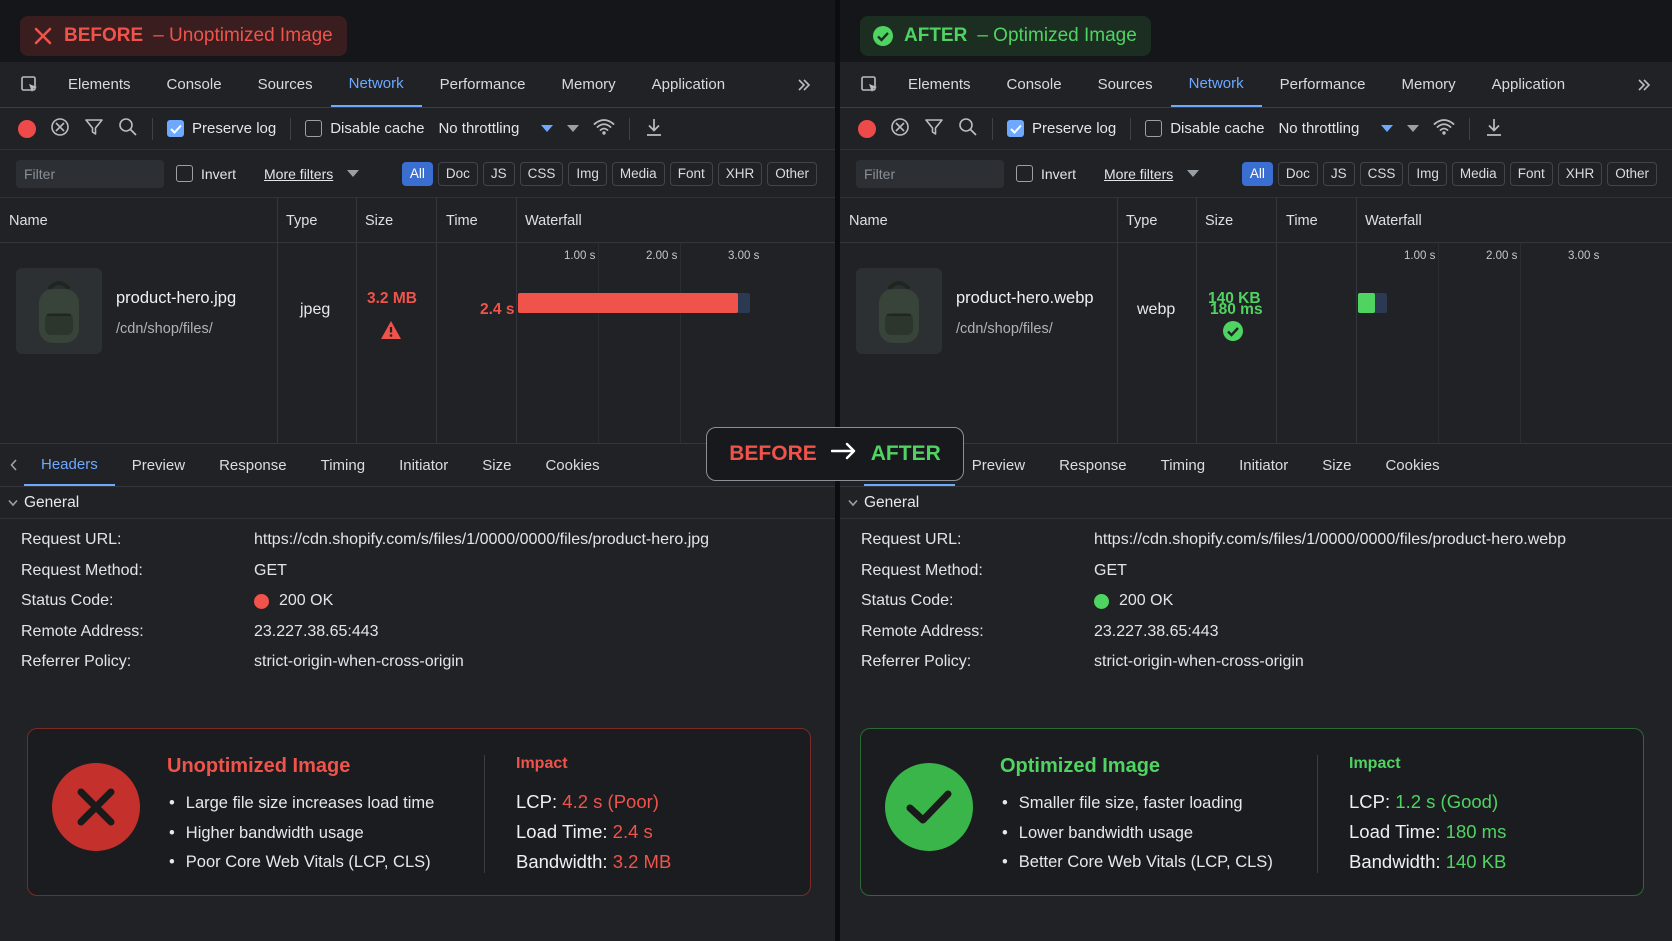 This screenshot has width=1672, height=941. Describe the element at coordinates (176, 298) in the screenshot. I see `request-file-name: product-hero.jpg` at that location.